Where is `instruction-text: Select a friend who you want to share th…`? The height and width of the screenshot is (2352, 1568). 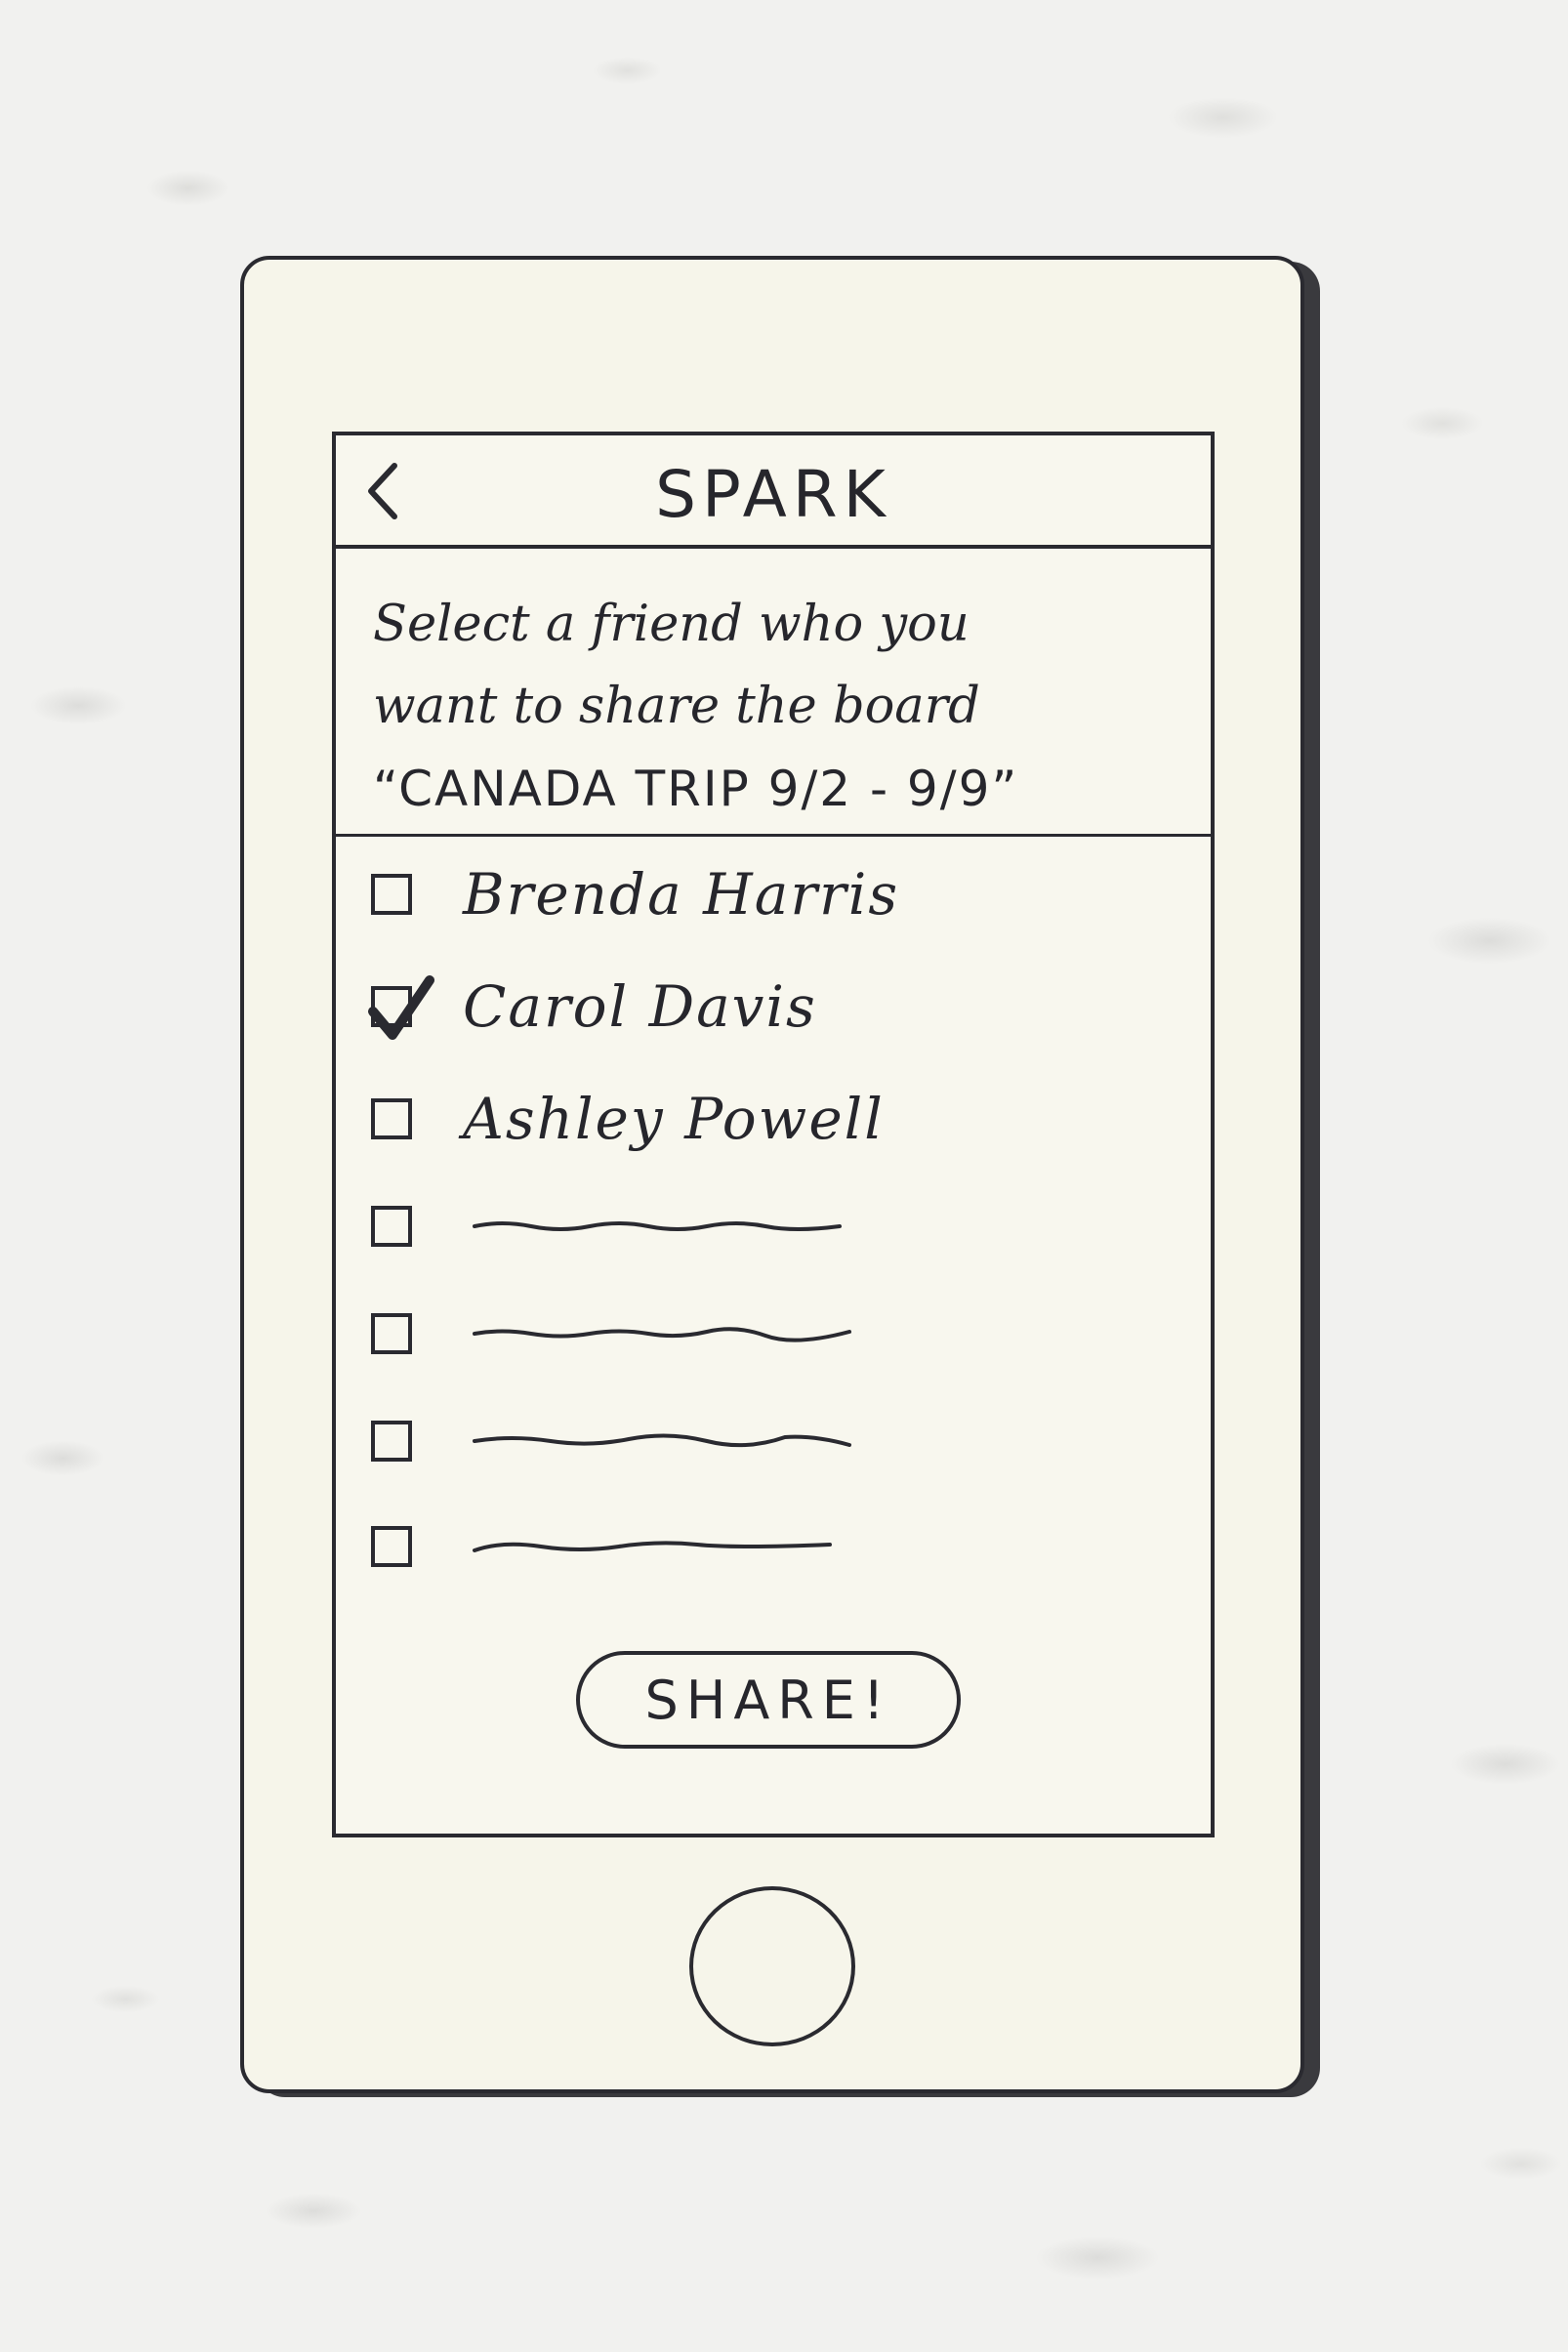 instruction-text: Select a friend who you want to share th… is located at coordinates (774, 693).